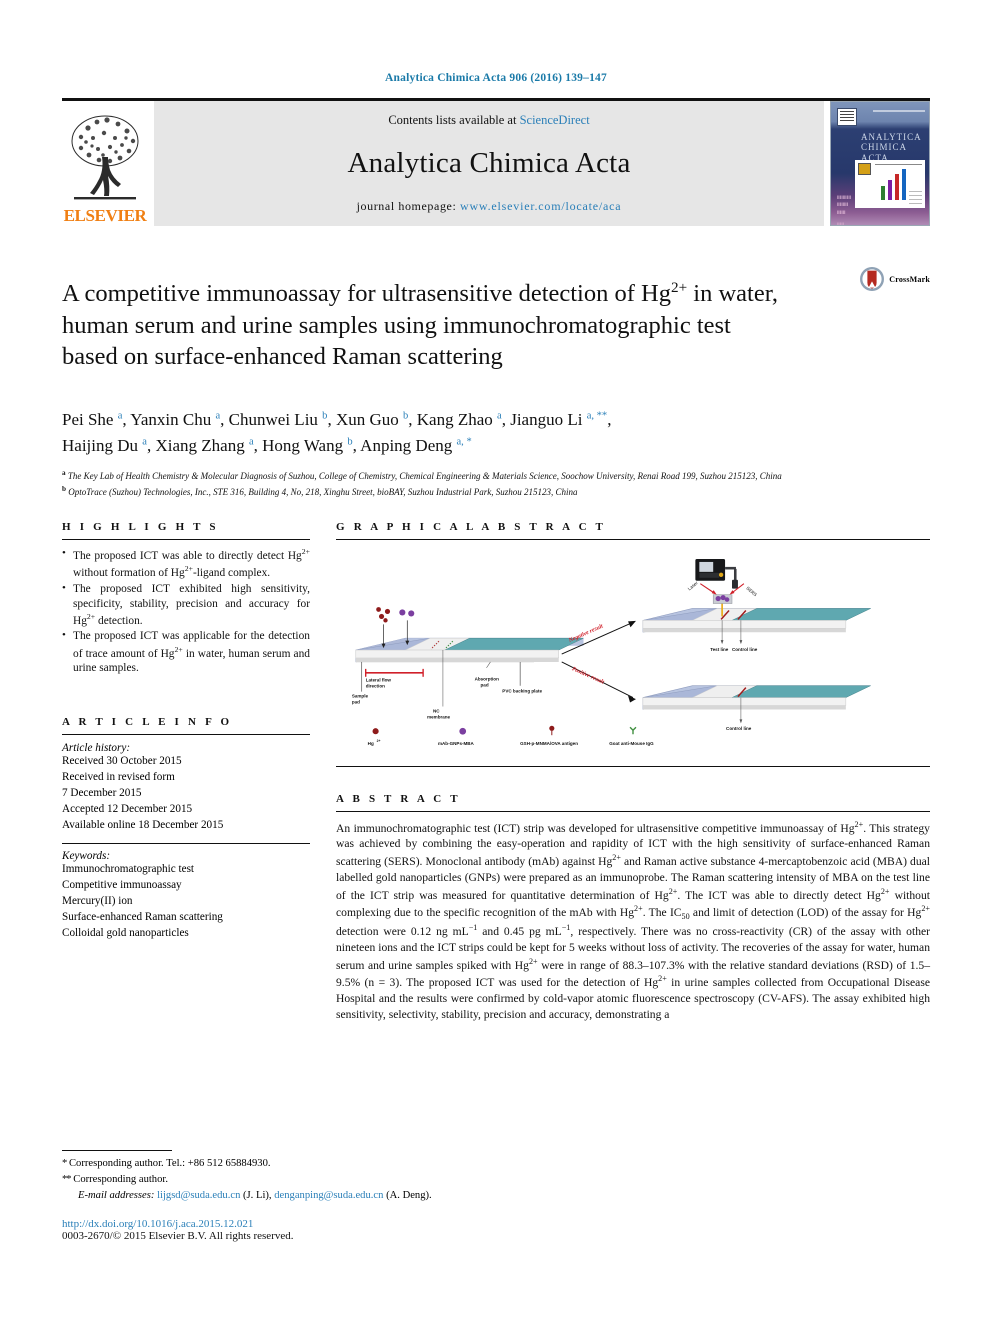  Describe the element at coordinates (633, 811) in the screenshot. I see `abstract-divider` at that location.